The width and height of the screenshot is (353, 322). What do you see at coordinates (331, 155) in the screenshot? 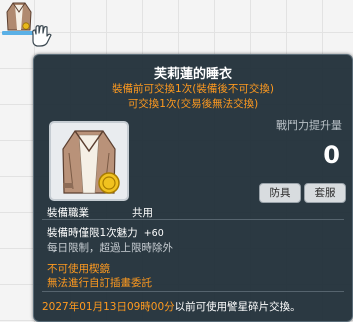
I see `combat-power-value: 0` at bounding box center [331, 155].